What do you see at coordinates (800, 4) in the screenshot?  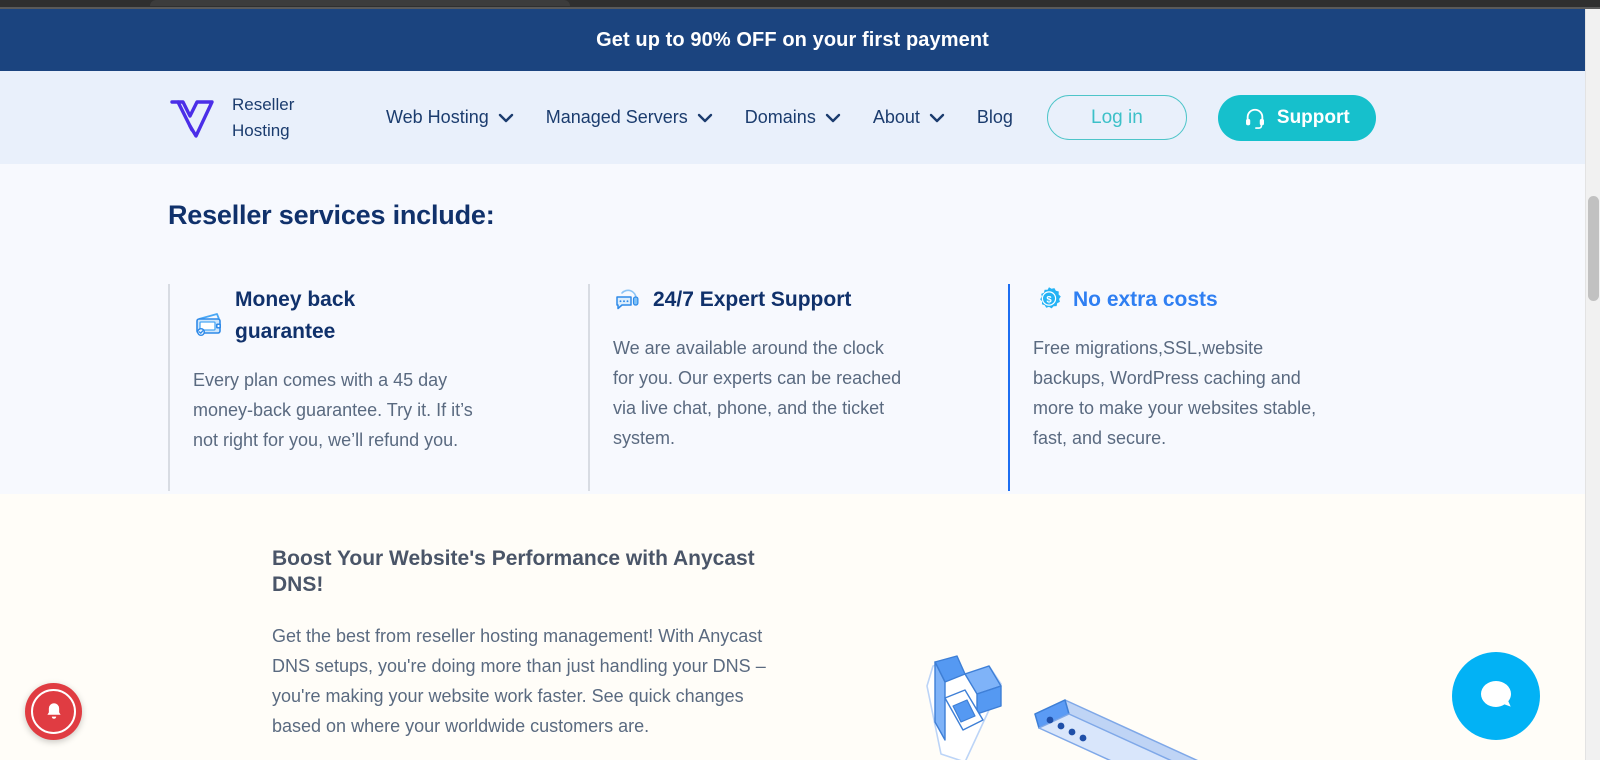 I see `browser-chrome` at bounding box center [800, 4].